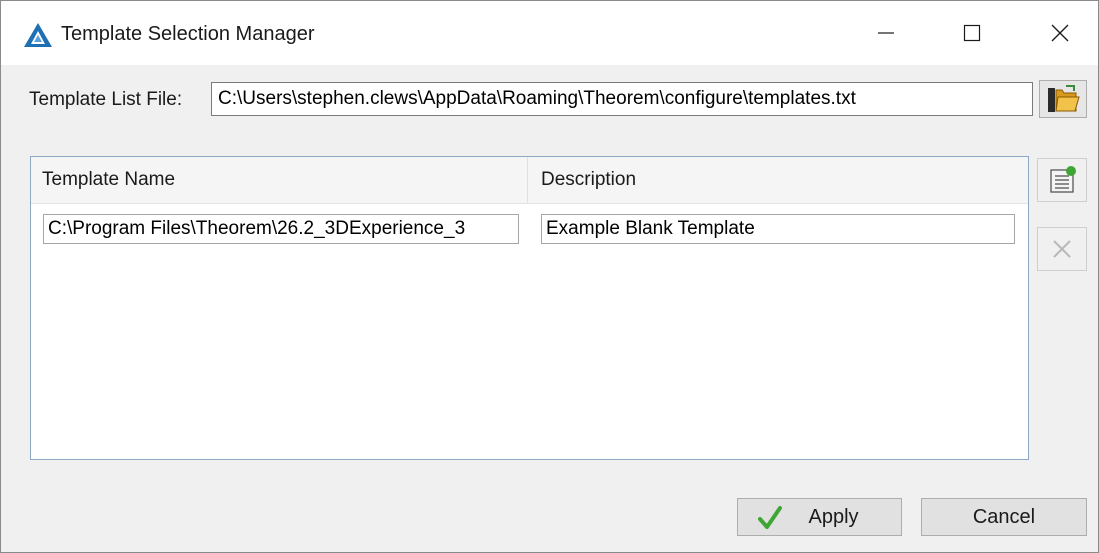 The height and width of the screenshot is (553, 1099). Describe the element at coordinates (770, 517) in the screenshot. I see `checkmark-icon` at that location.